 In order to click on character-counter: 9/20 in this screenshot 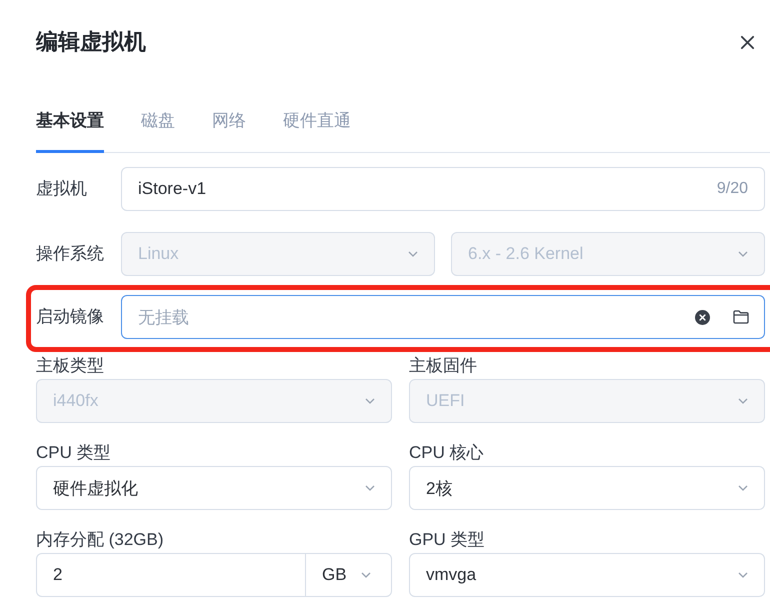, I will do `click(732, 189)`.